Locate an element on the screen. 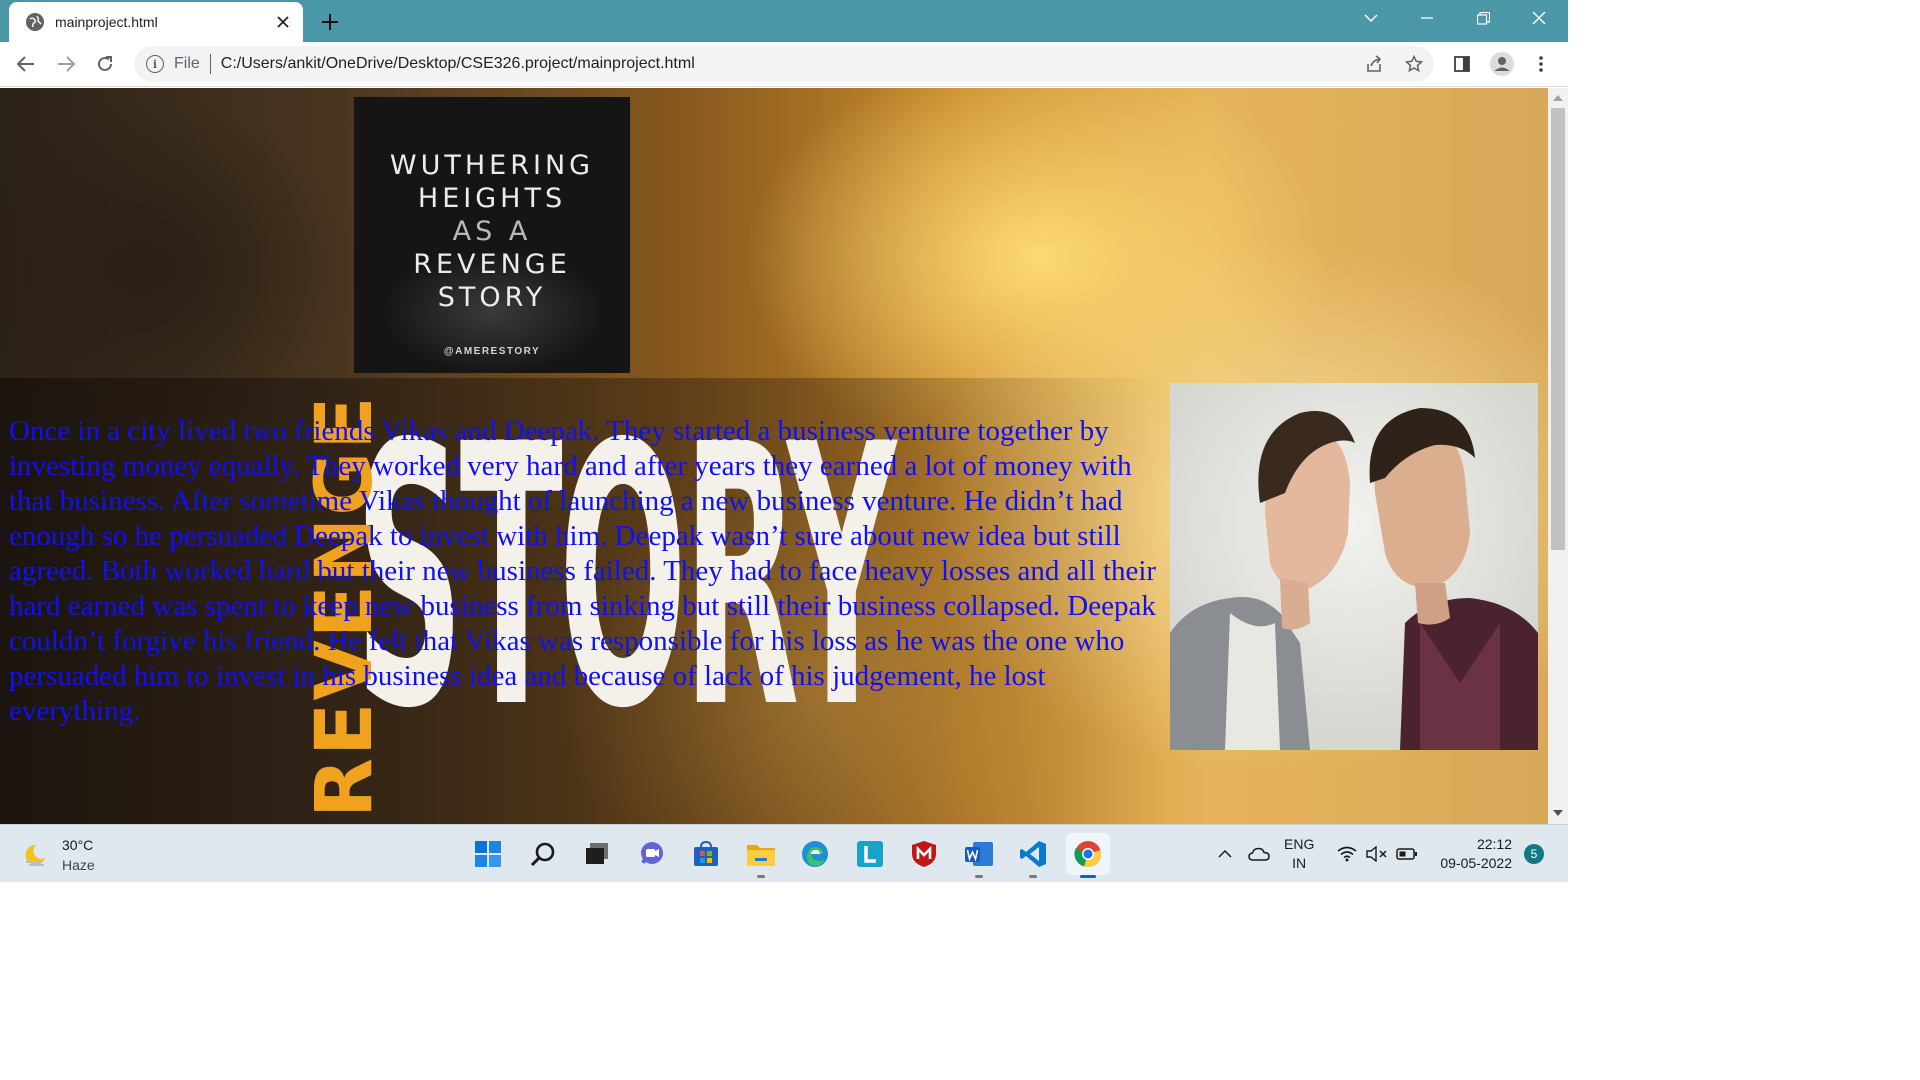 This screenshot has width=1920, height=1080. folder-icon is located at coordinates (760, 855).